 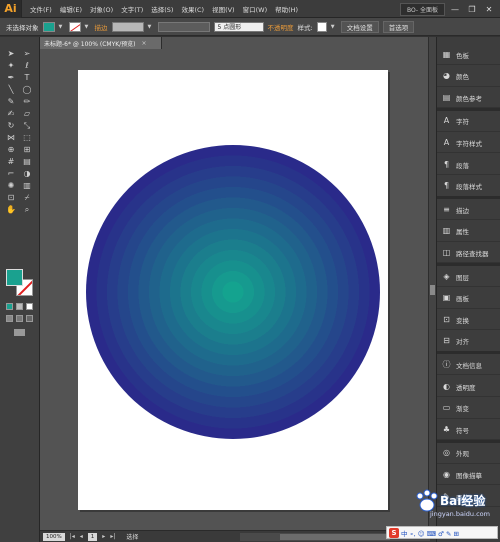 I want to click on fill-stroke-widget, so click(x=20, y=283).